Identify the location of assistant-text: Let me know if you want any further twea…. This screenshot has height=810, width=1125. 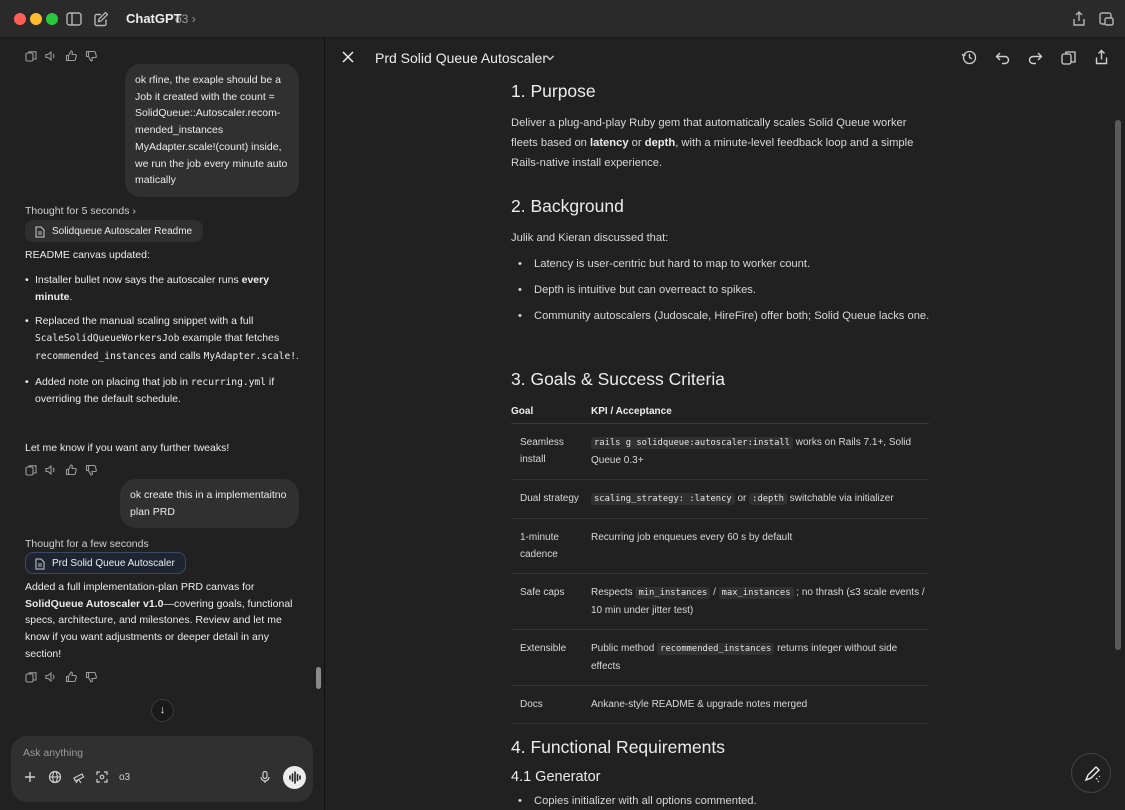
(127, 448).